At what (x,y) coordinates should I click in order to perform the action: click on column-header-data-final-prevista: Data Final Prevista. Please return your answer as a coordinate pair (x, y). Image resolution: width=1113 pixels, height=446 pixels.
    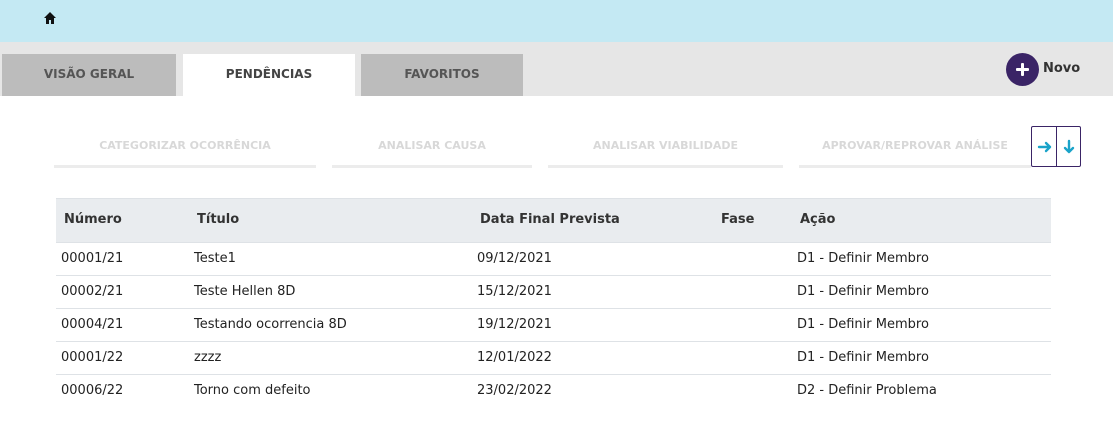
    Looking at the image, I should click on (550, 219).